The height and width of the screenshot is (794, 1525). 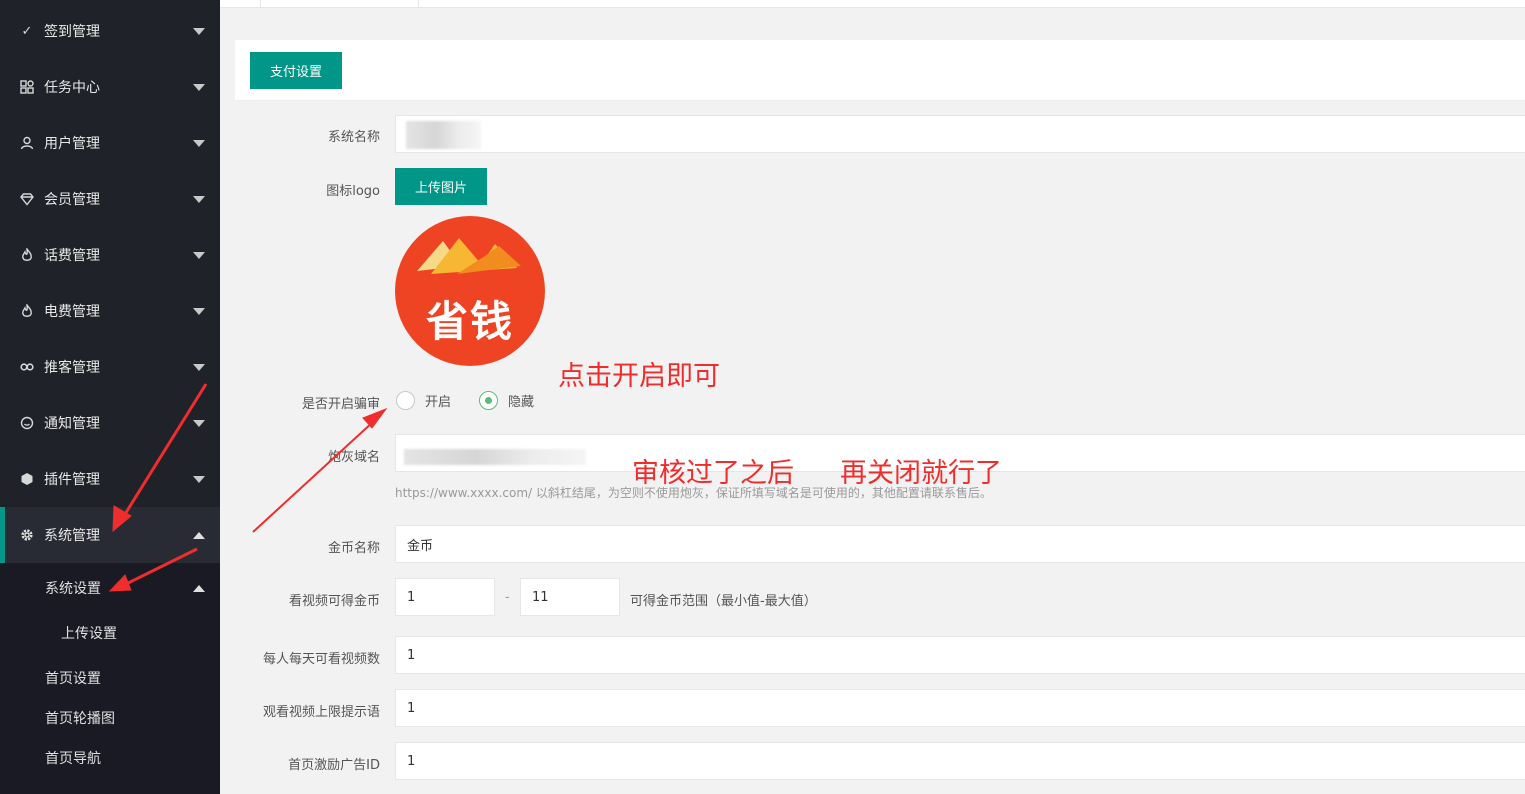 I want to click on video-coin-hint: 可得金币范围（最小值-最大值）, so click(x=723, y=601).